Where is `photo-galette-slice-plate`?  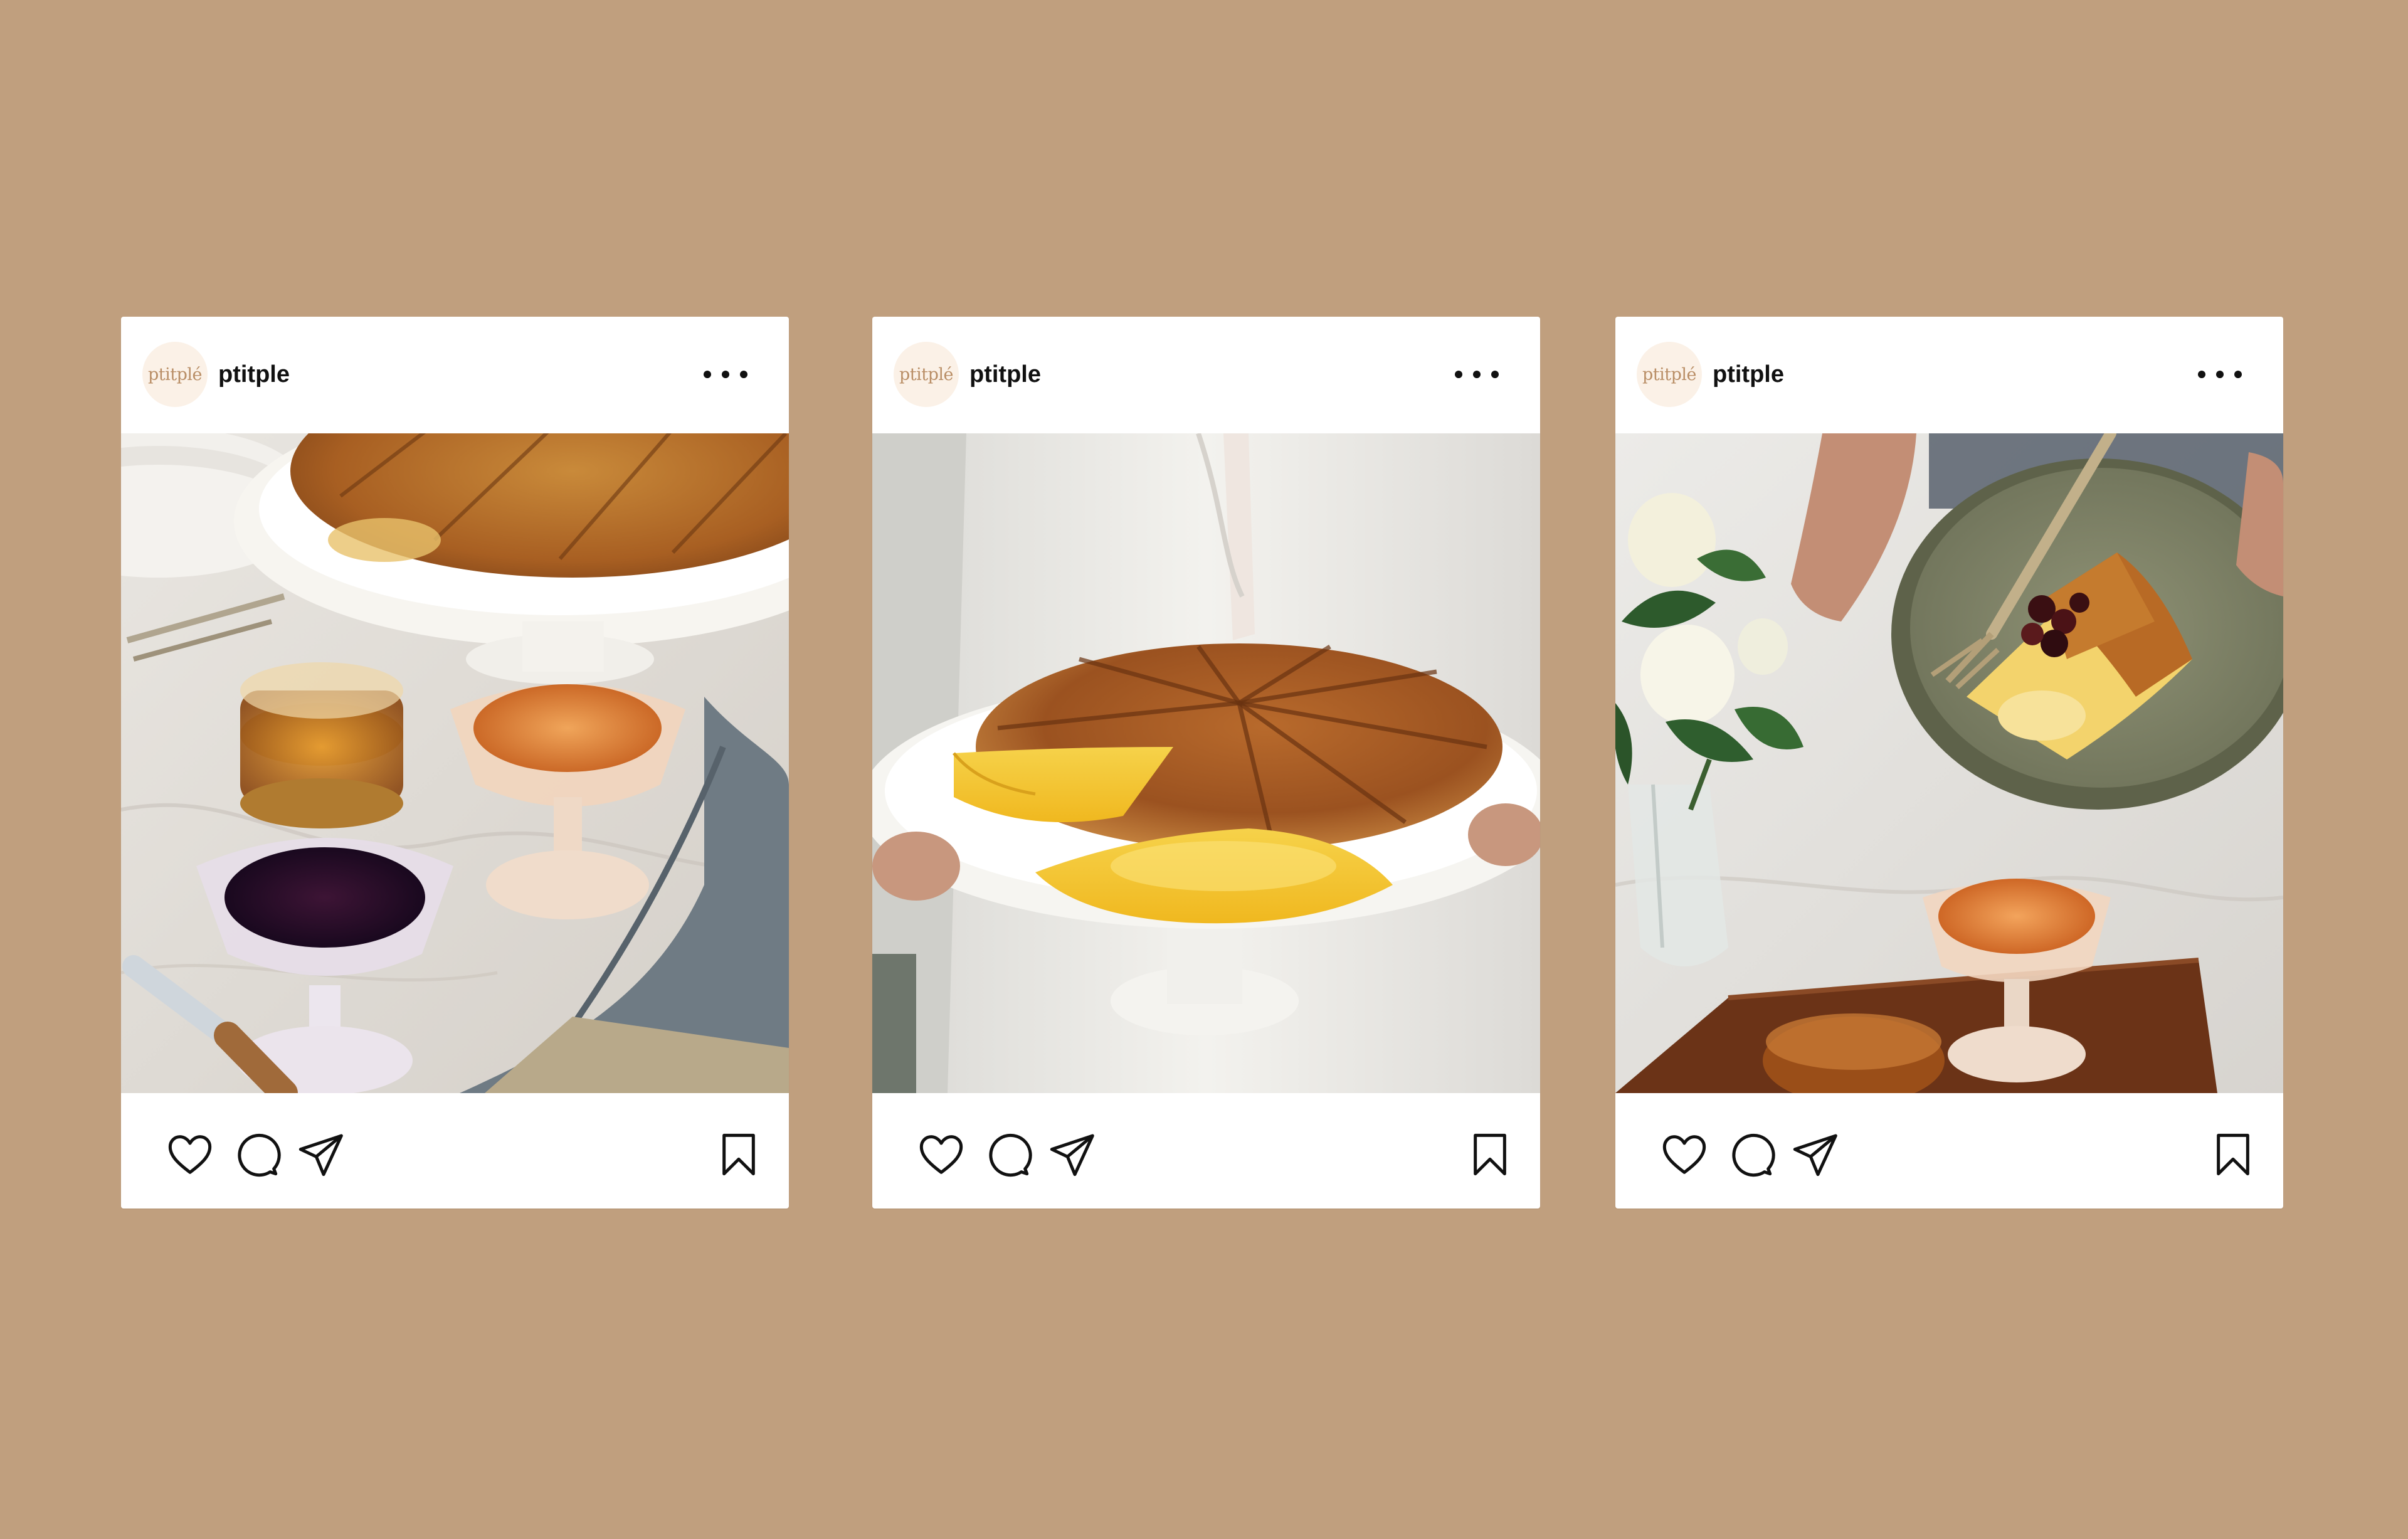
photo-galette-slice-plate is located at coordinates (1949, 763).